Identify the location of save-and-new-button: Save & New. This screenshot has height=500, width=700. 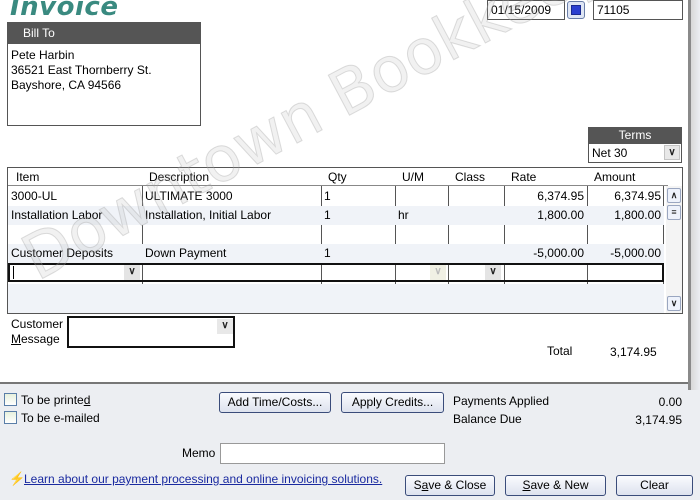
(555, 485).